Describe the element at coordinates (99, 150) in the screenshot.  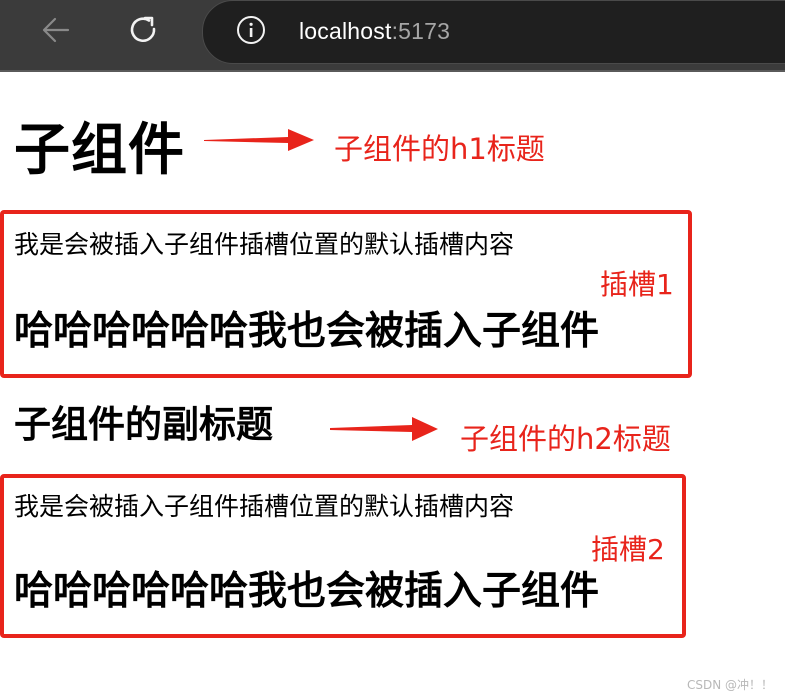
I see `child-h1-title: 子组件` at that location.